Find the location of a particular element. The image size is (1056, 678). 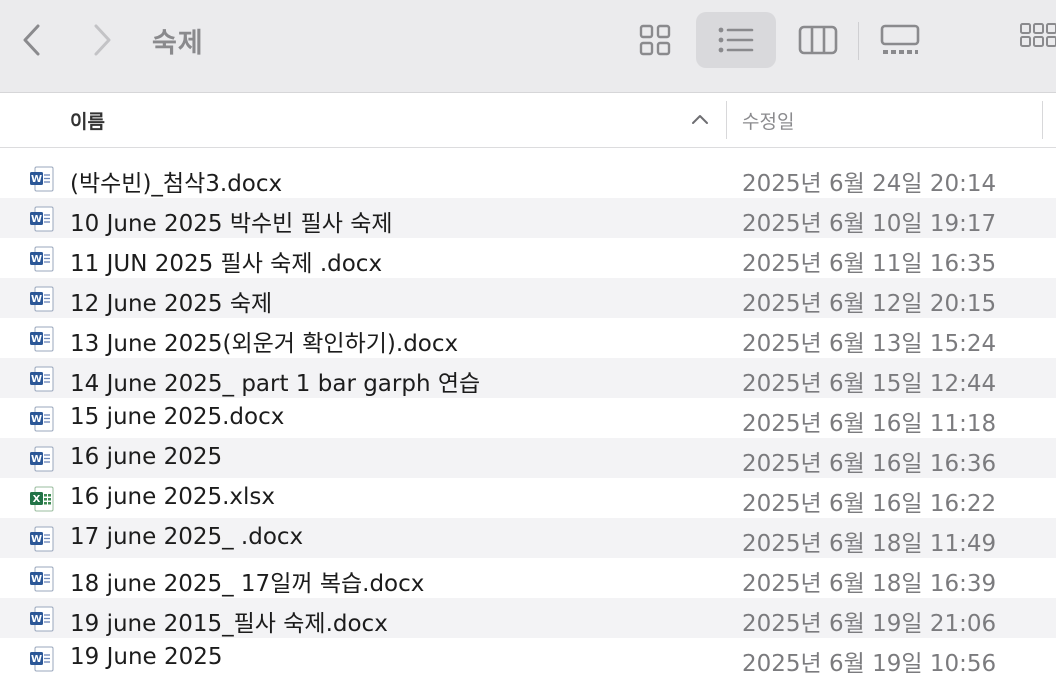

file-date: 2025년 6월 19일 10:56 is located at coordinates (869, 664).